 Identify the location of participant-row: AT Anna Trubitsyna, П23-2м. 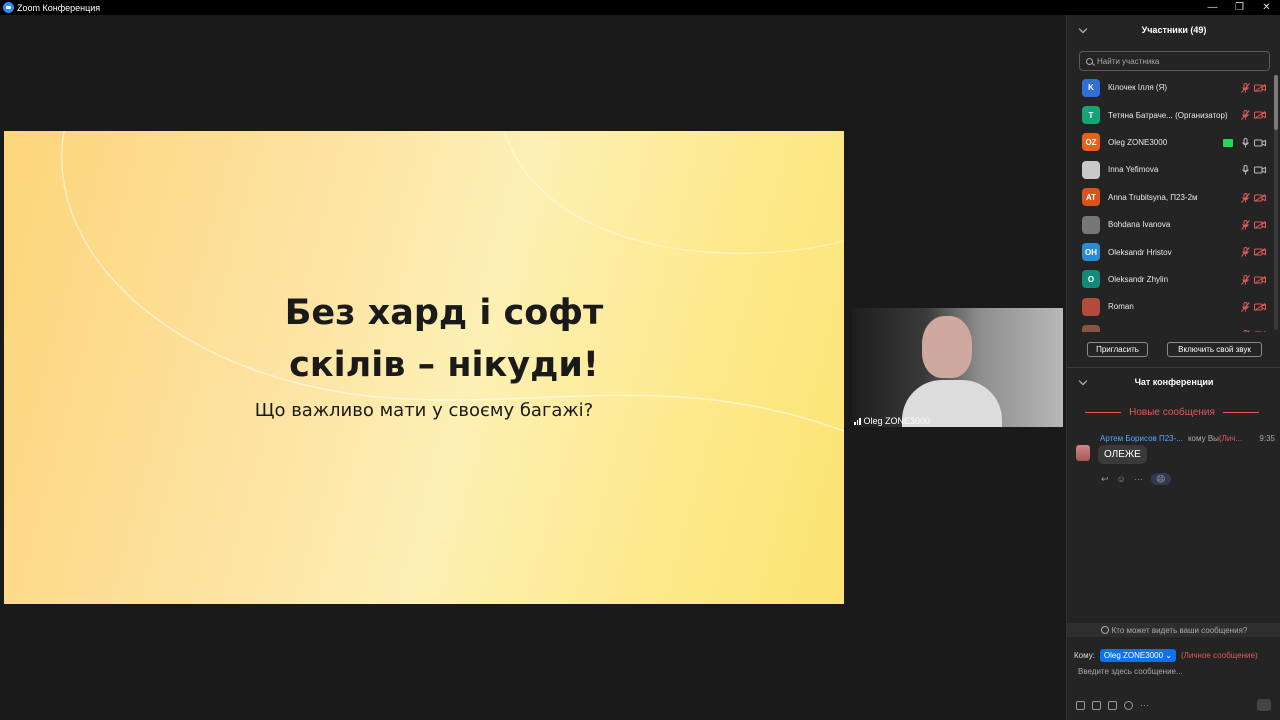
(1170, 197).